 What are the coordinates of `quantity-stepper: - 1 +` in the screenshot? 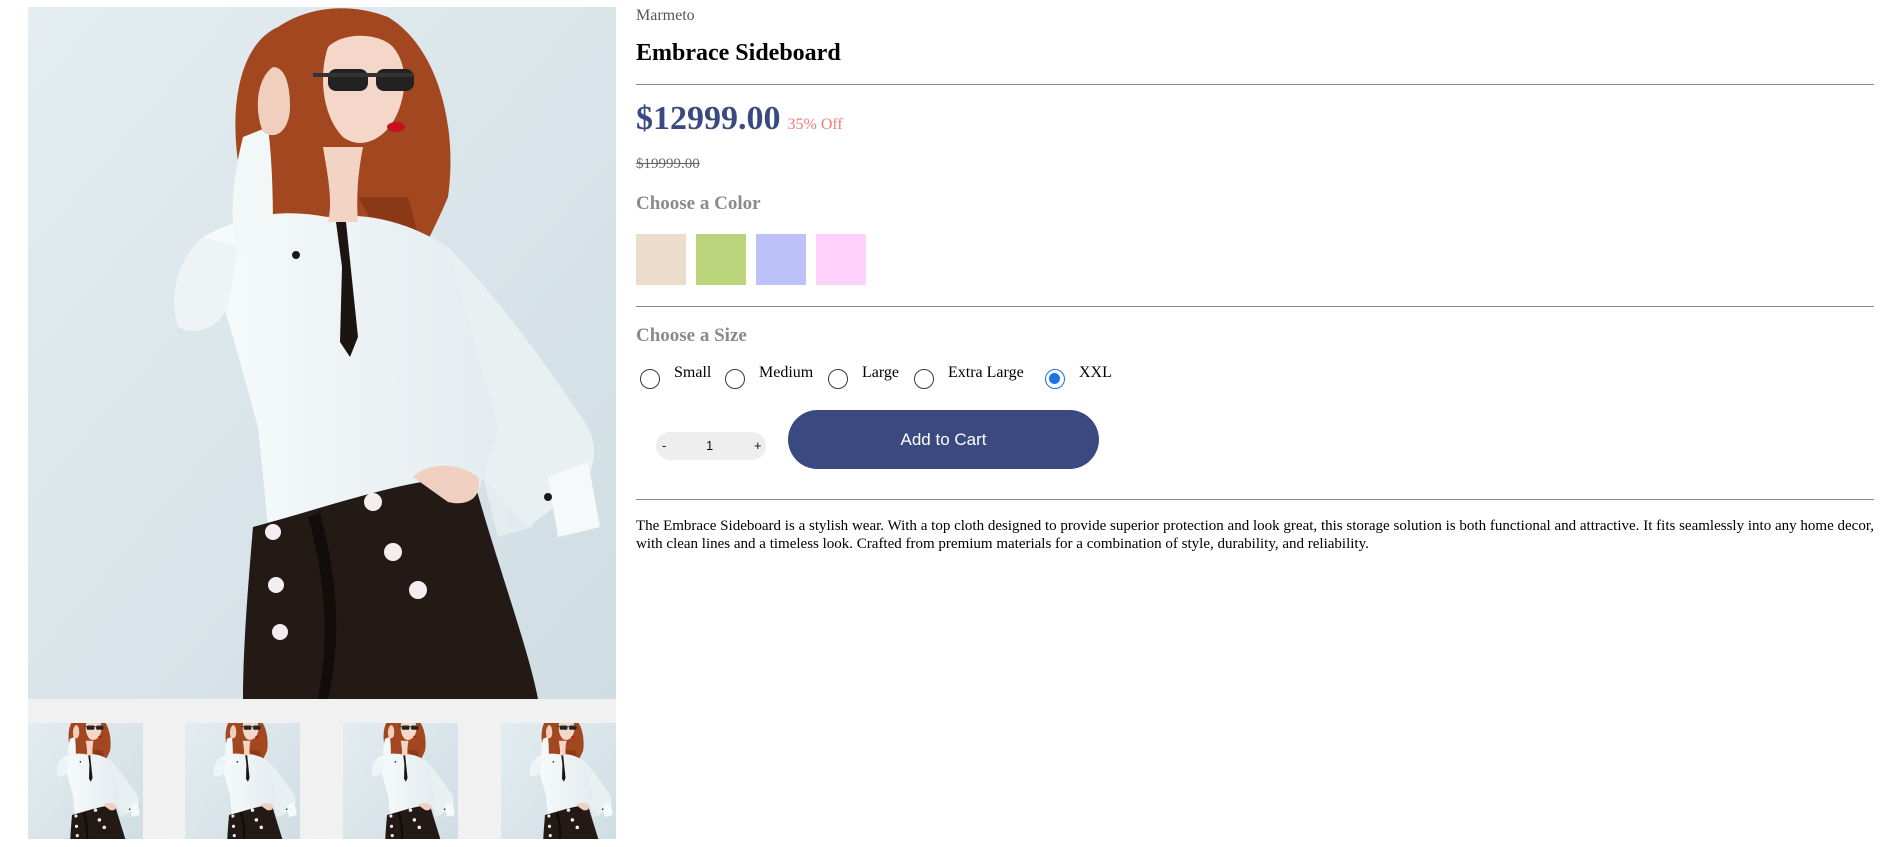 It's located at (711, 446).